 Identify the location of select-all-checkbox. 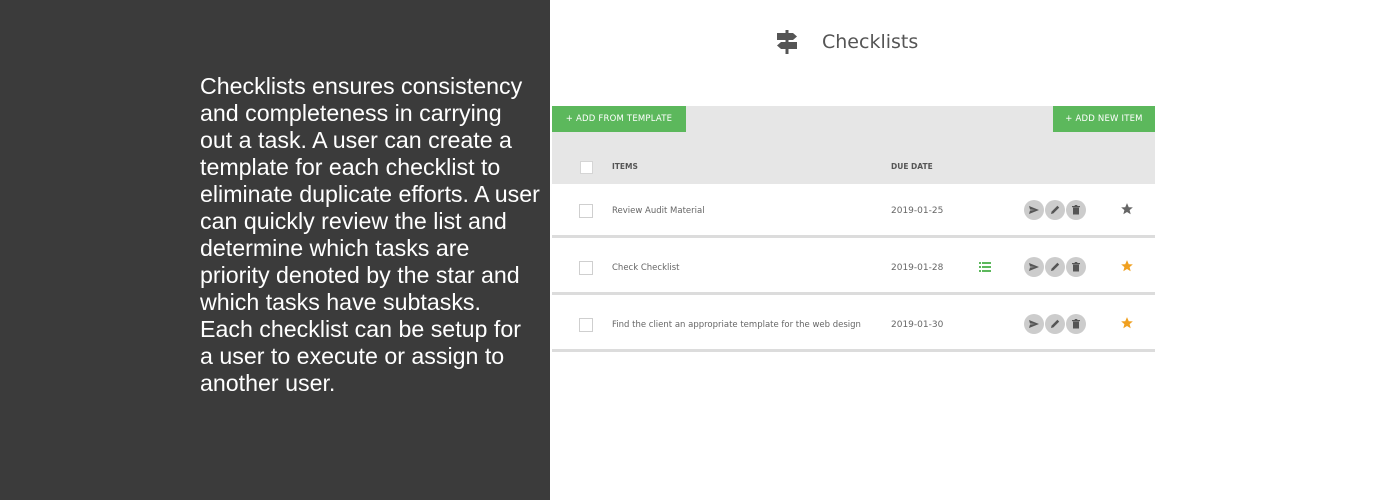
(586, 167).